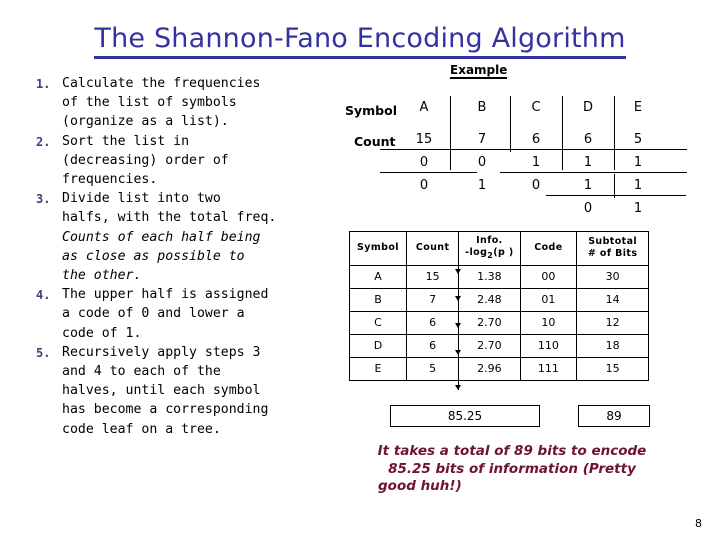 Image resolution: width=720 pixels, height=540 pixels. Describe the element at coordinates (102, 276) in the screenshot. I see `step-italic-text: the other.` at that location.